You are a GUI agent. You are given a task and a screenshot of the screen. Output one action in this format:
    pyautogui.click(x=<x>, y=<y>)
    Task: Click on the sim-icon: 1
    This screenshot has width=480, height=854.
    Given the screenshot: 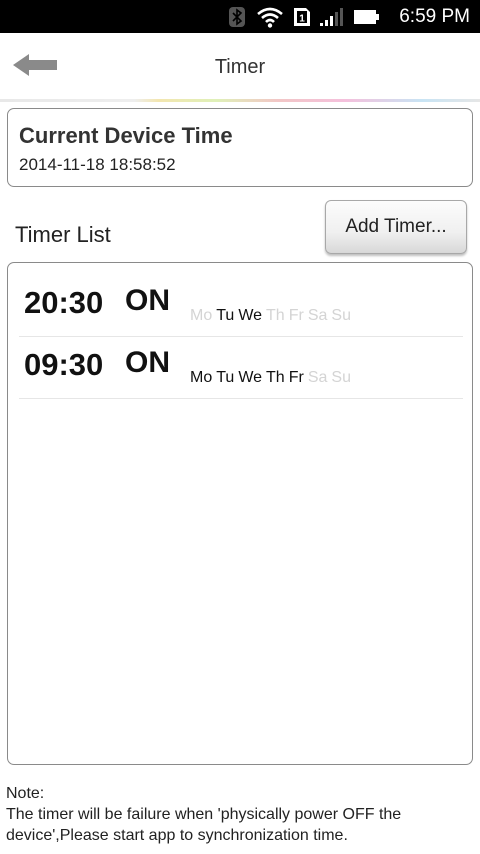 What is the action you would take?
    pyautogui.click(x=302, y=16)
    